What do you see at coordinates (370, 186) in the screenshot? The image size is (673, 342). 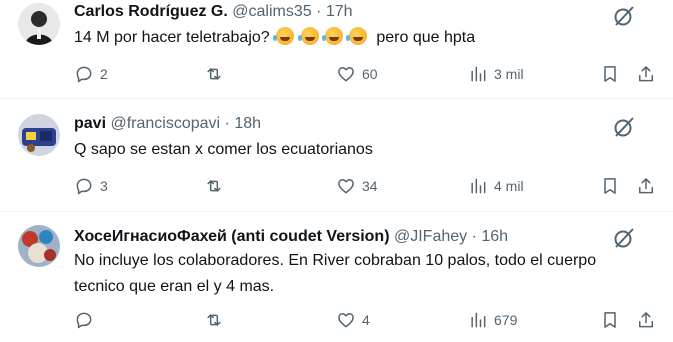 I see `like-count: 34` at bounding box center [370, 186].